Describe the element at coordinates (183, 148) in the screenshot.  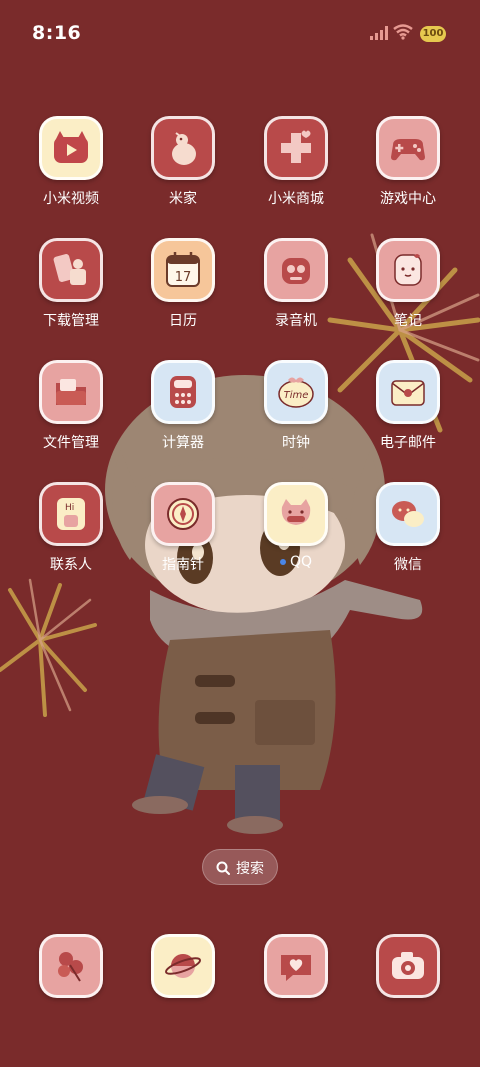
I see `home-bird-icon` at that location.